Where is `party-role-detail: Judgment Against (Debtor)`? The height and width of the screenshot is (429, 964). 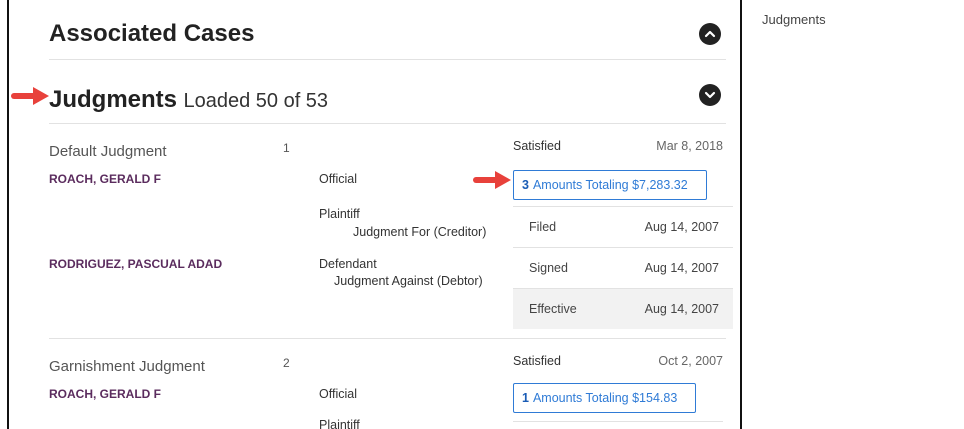 party-role-detail: Judgment Against (Debtor) is located at coordinates (408, 281).